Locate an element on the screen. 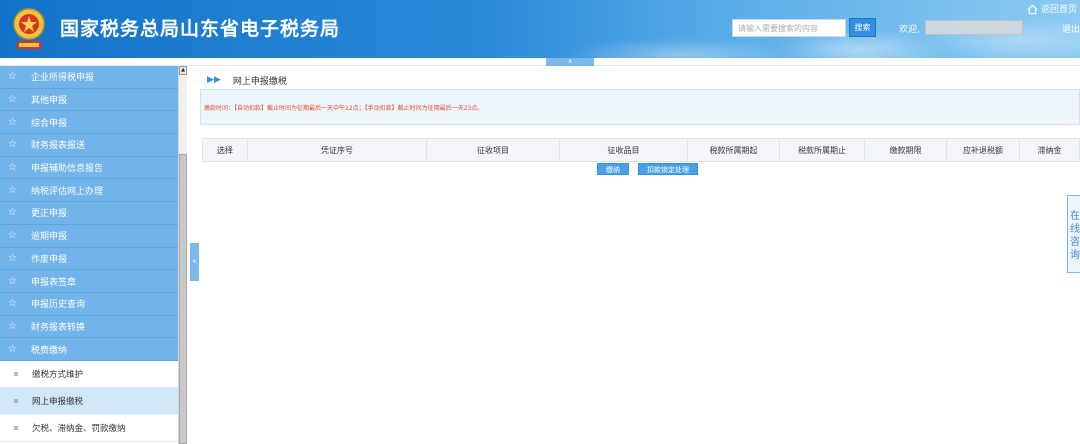 The image size is (1080, 444). sidebar-item-corporate-income-tax: ☆ 企业所得税申报 is located at coordinates (89, 77).